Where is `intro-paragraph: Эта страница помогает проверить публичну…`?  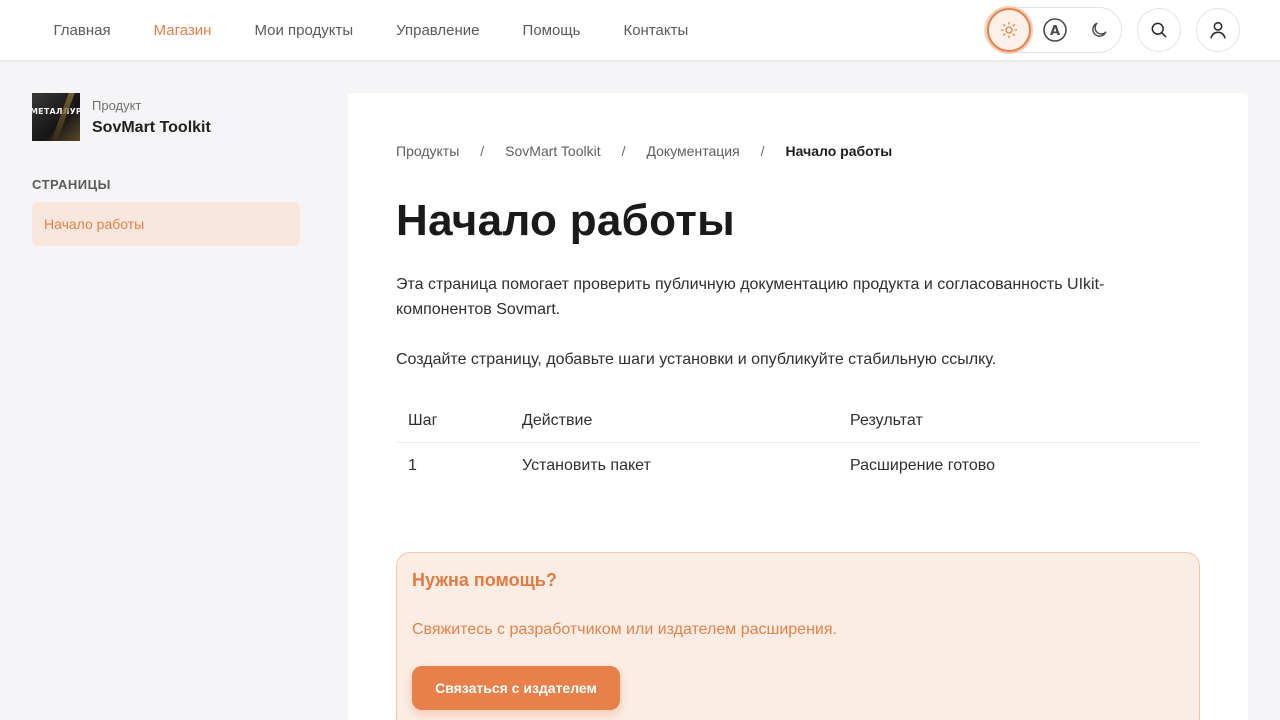 intro-paragraph: Эта страница помогает проверить публичну… is located at coordinates (750, 297).